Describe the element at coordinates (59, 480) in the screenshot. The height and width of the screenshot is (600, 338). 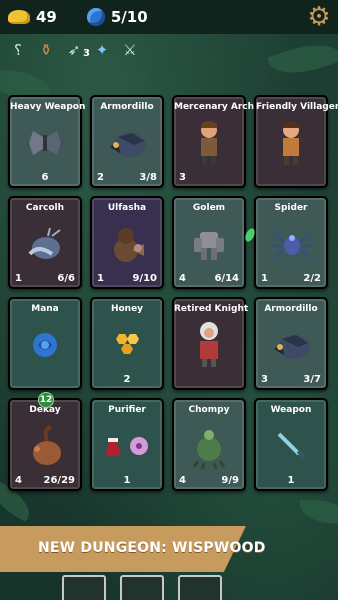
I see `card-stat-right: 26/29` at that location.